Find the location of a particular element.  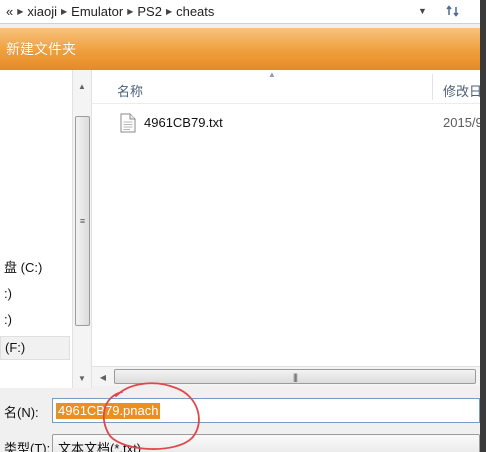

text-file-icon-graphic is located at coordinates (128, 123).